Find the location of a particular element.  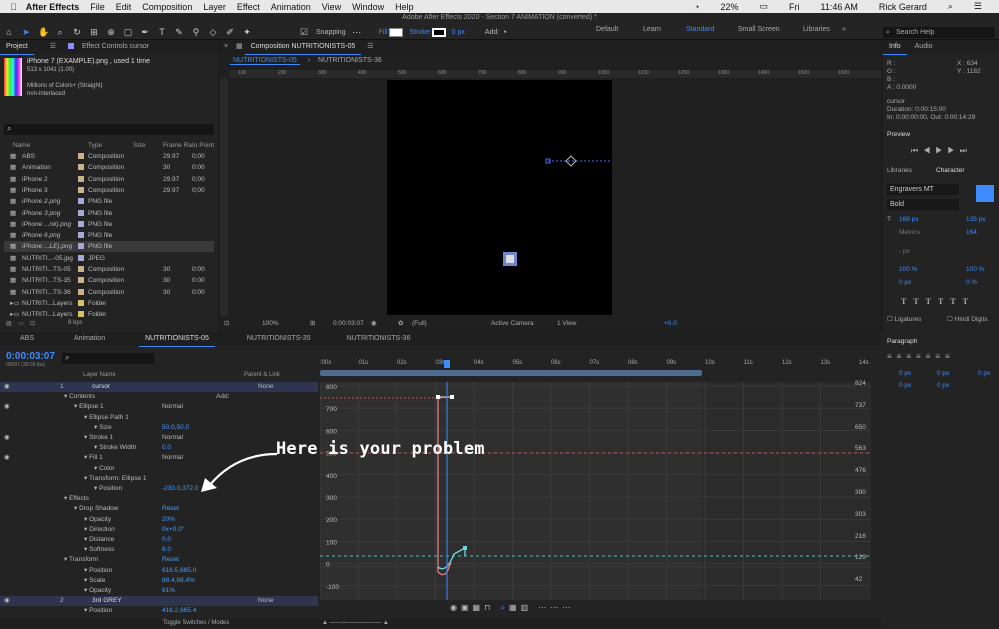

font-style-select: Bold is located at coordinates (923, 204).